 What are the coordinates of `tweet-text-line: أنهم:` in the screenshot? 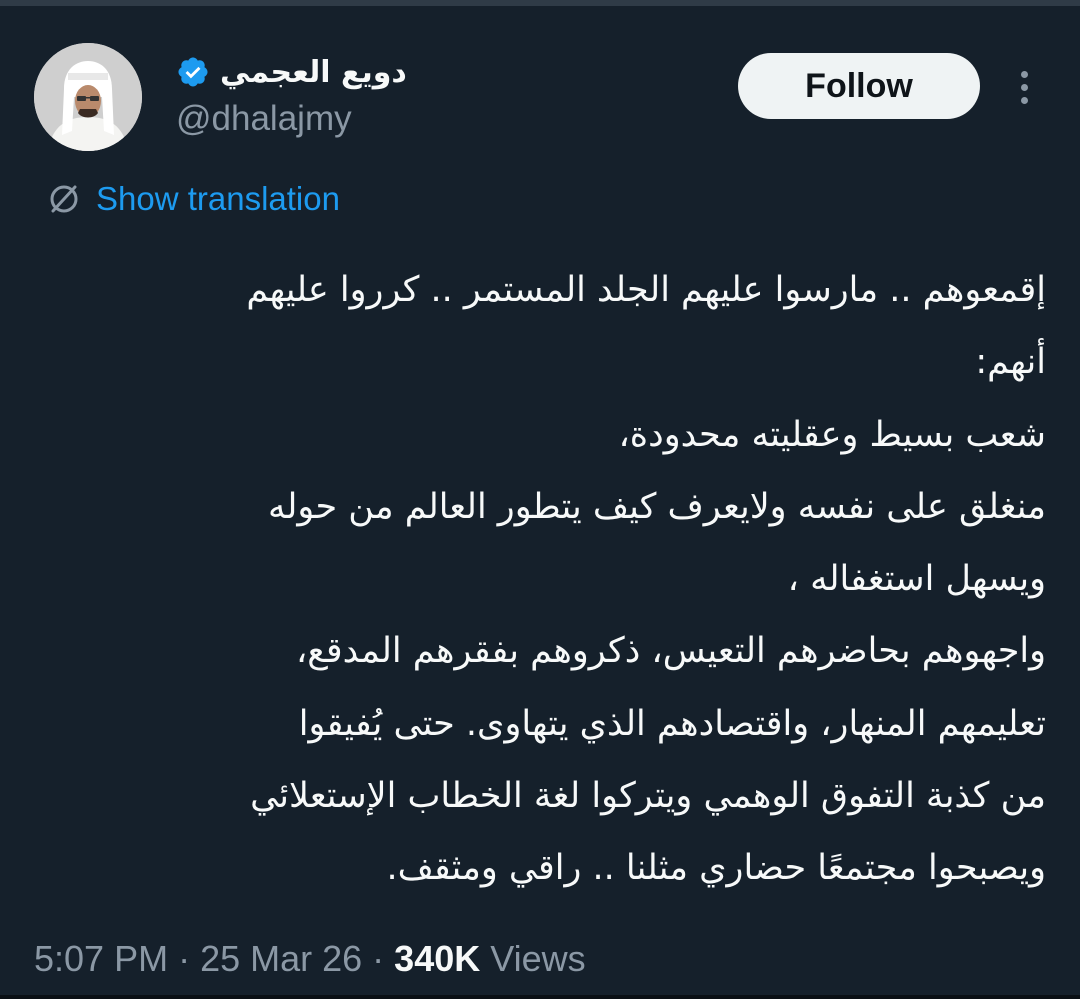 It's located at (1010, 362).